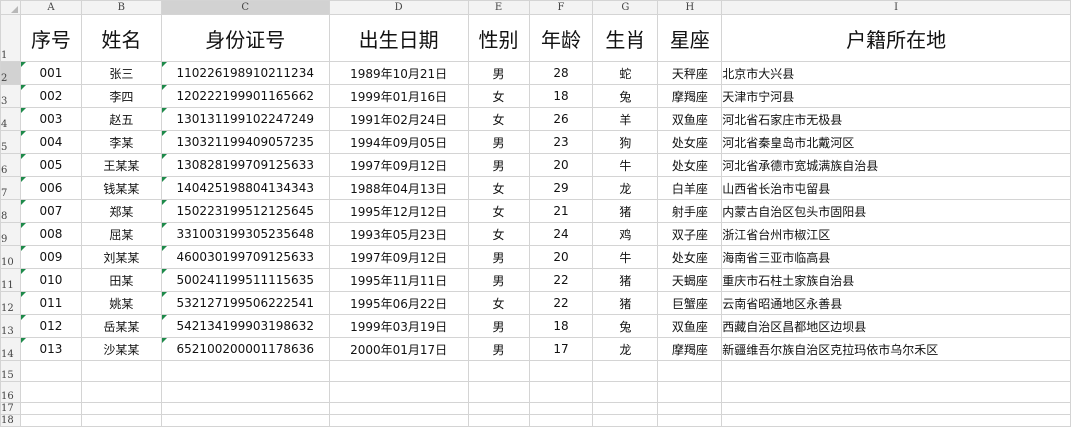 The height and width of the screenshot is (442, 1071). Describe the element at coordinates (398, 119) in the screenshot. I see `cell-birth-date: 1991年02月24日` at that location.